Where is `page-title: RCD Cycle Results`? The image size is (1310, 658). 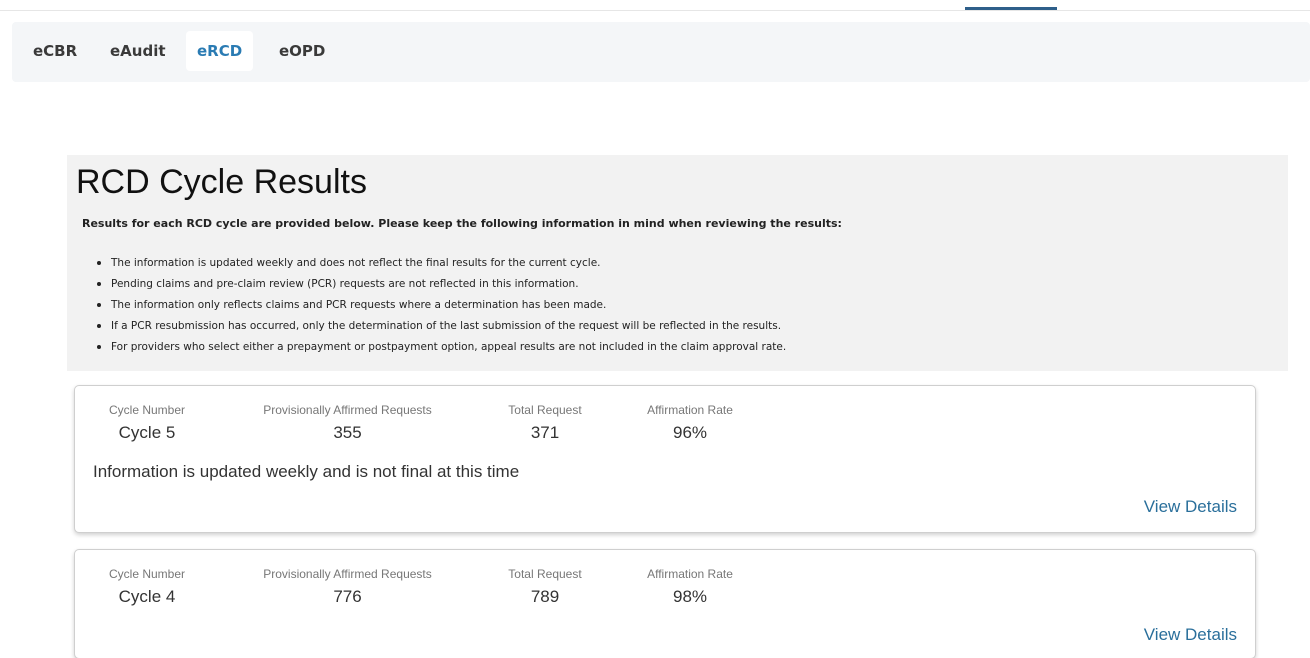 page-title: RCD Cycle Results is located at coordinates (221, 182).